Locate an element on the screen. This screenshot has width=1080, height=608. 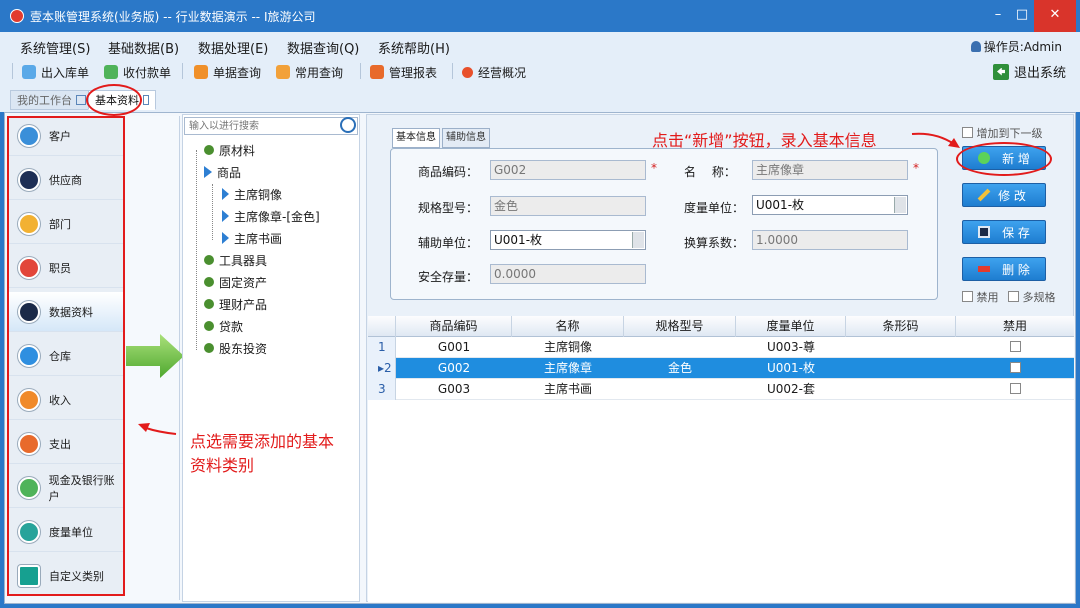
edit-button: 修 改 is located at coordinates (1004, 195).